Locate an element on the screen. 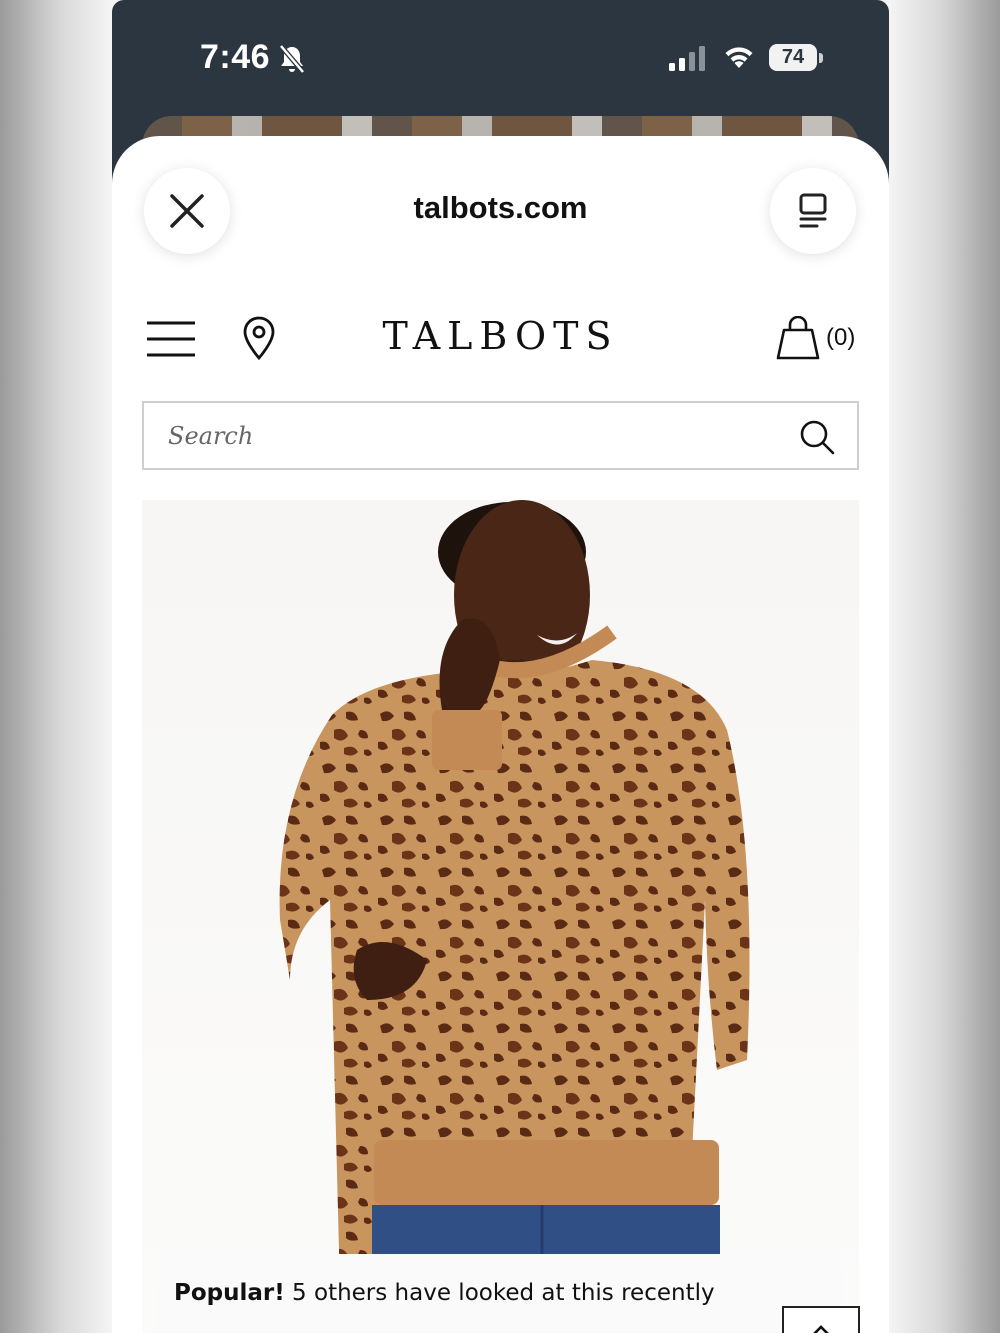 The width and height of the screenshot is (1000, 1333). signal-icon is located at coordinates (687, 58).